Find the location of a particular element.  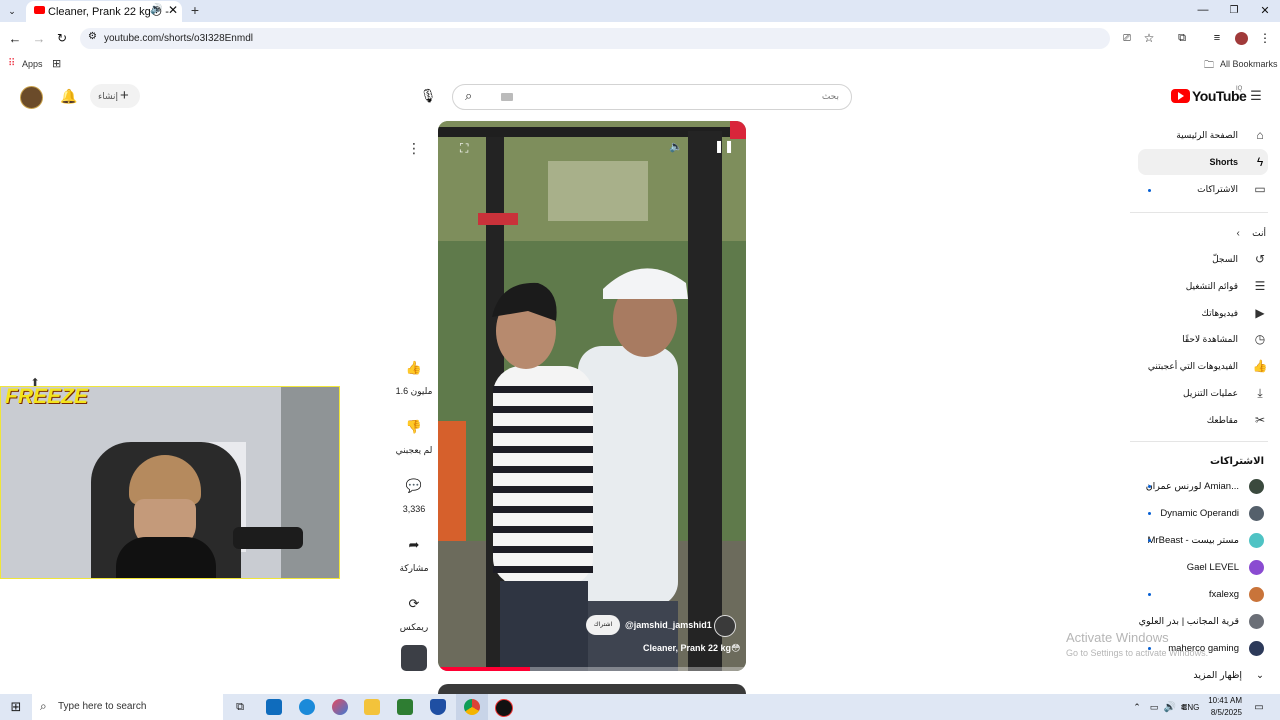

site-info-icon: ⚙ is located at coordinates (92, 36).